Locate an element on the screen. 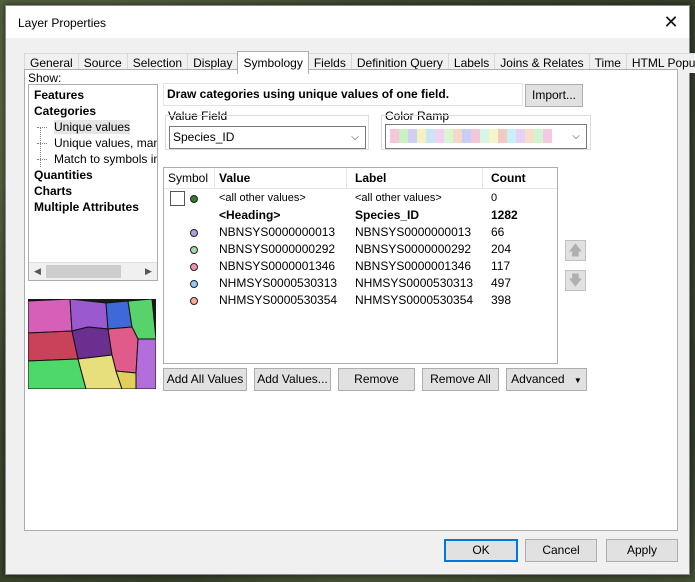 The width and height of the screenshot is (695, 582). show-tree-item: Categories is located at coordinates (93, 111).